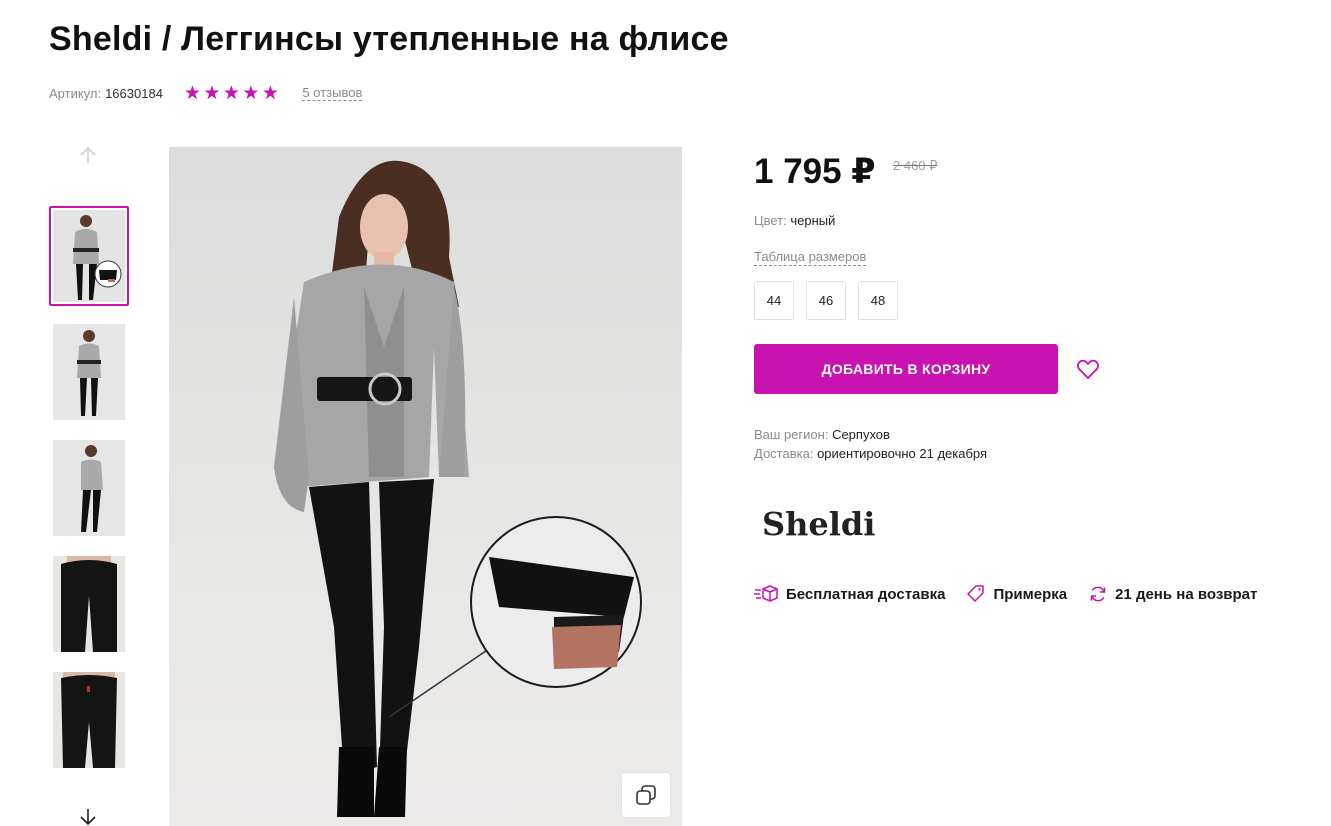 This screenshot has height=826, width=1331. I want to click on color-label: Цвет:, so click(770, 220).